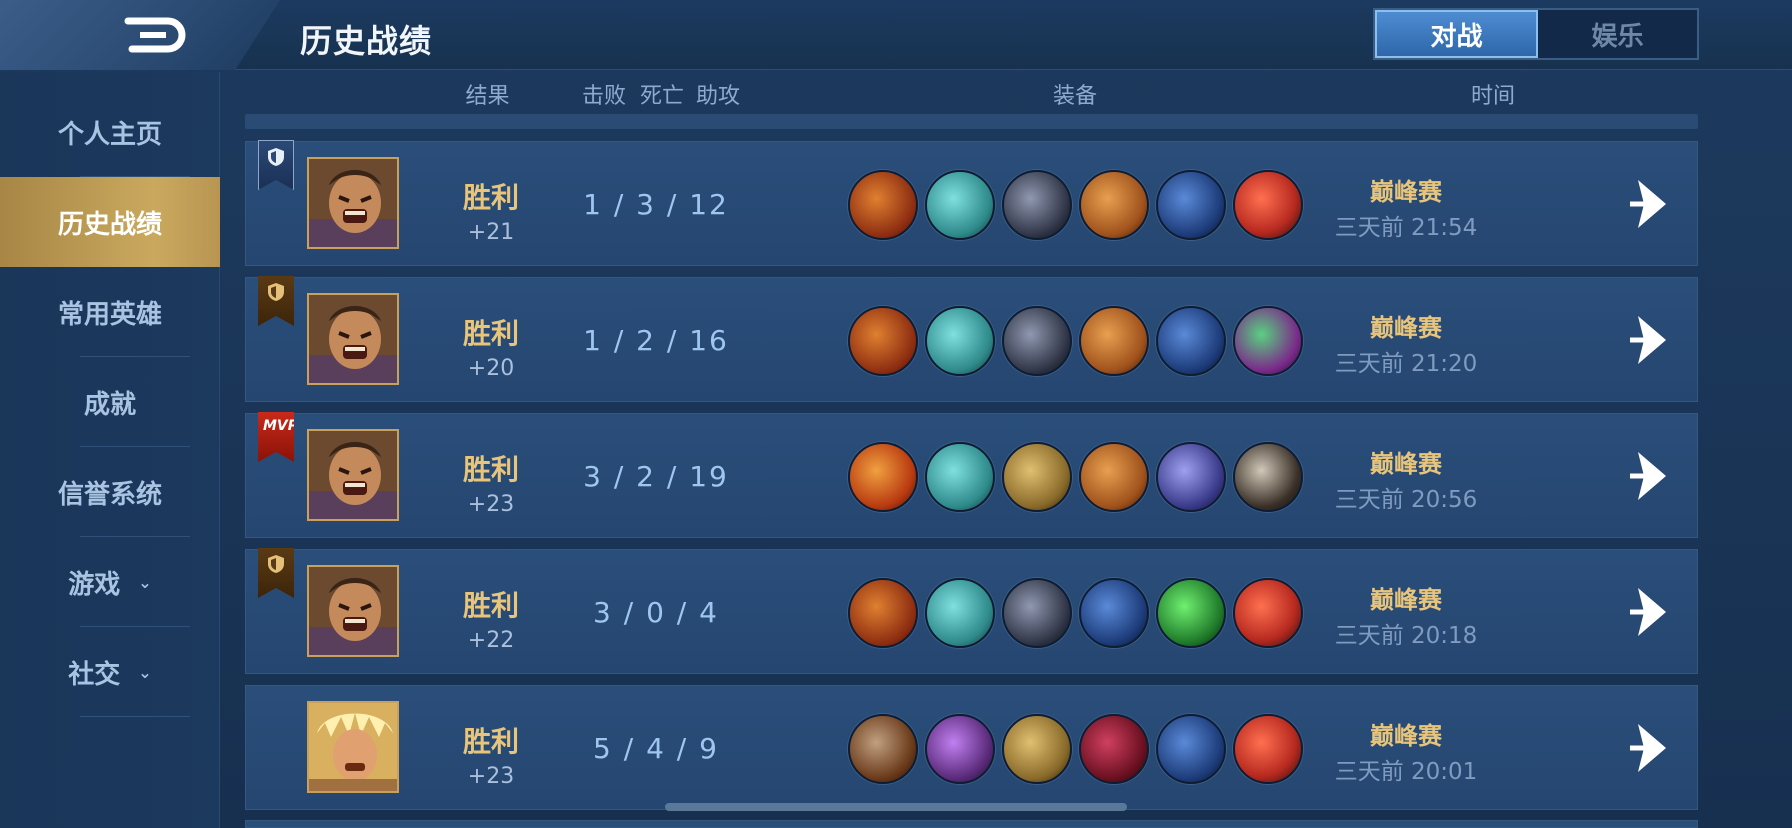 This screenshot has height=828, width=1792. I want to click on match-row: 胜利 +20 1 / 2 / 16 巅峰赛 三天前 21:20, so click(971, 339).